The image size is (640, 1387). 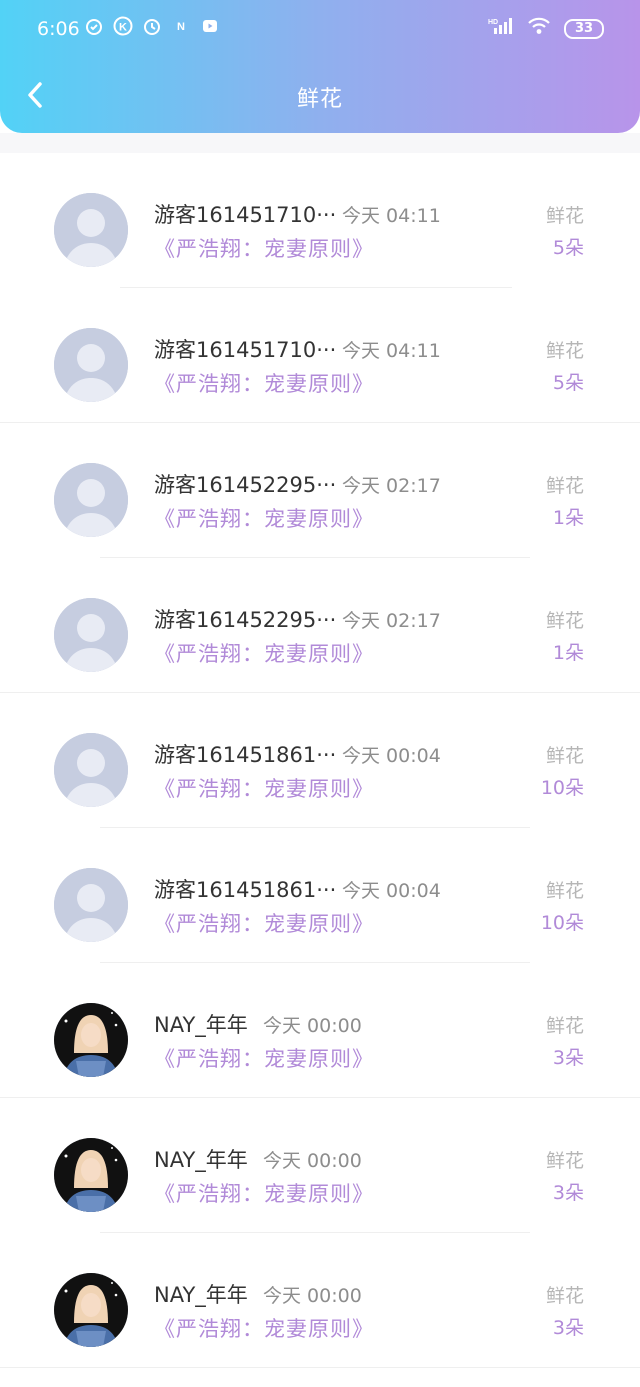 I want to click on row-divider, so click(x=320, y=1367).